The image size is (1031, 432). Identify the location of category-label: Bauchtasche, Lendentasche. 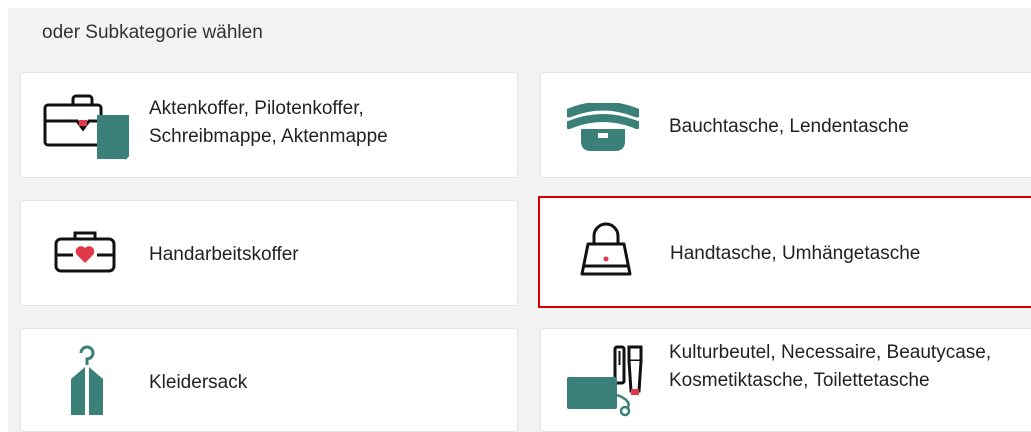
(789, 126).